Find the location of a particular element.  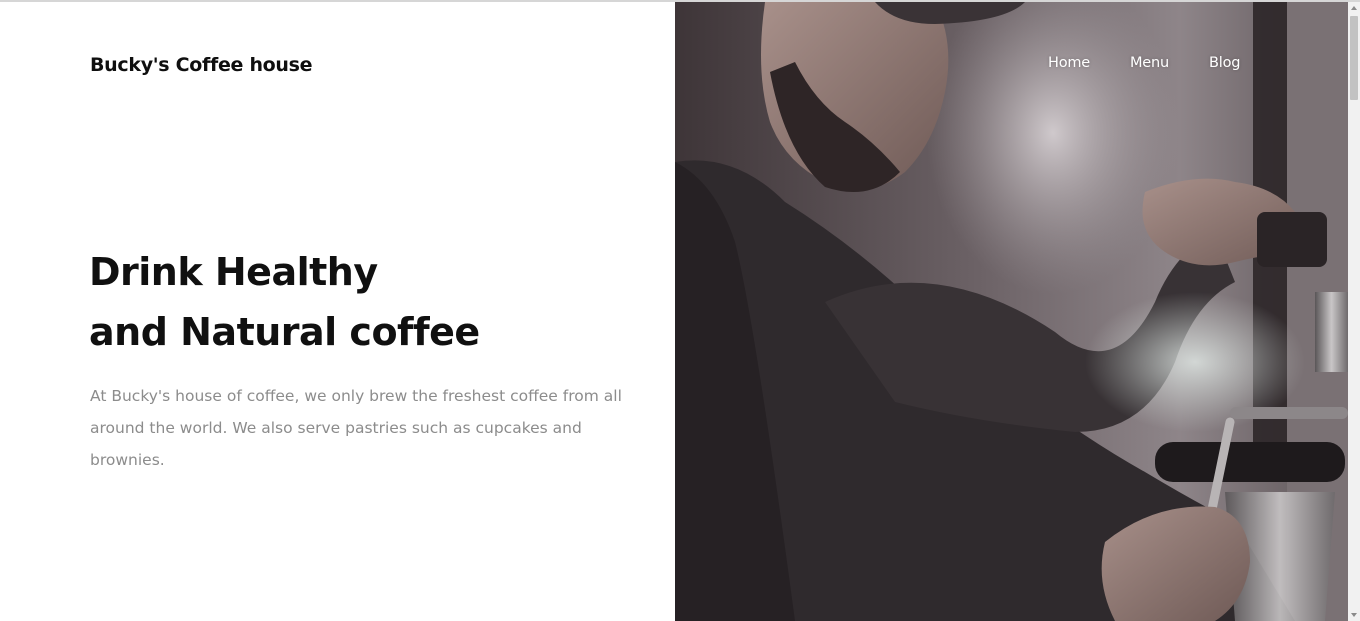

vertical-scrollbar is located at coordinates (1354, 311).